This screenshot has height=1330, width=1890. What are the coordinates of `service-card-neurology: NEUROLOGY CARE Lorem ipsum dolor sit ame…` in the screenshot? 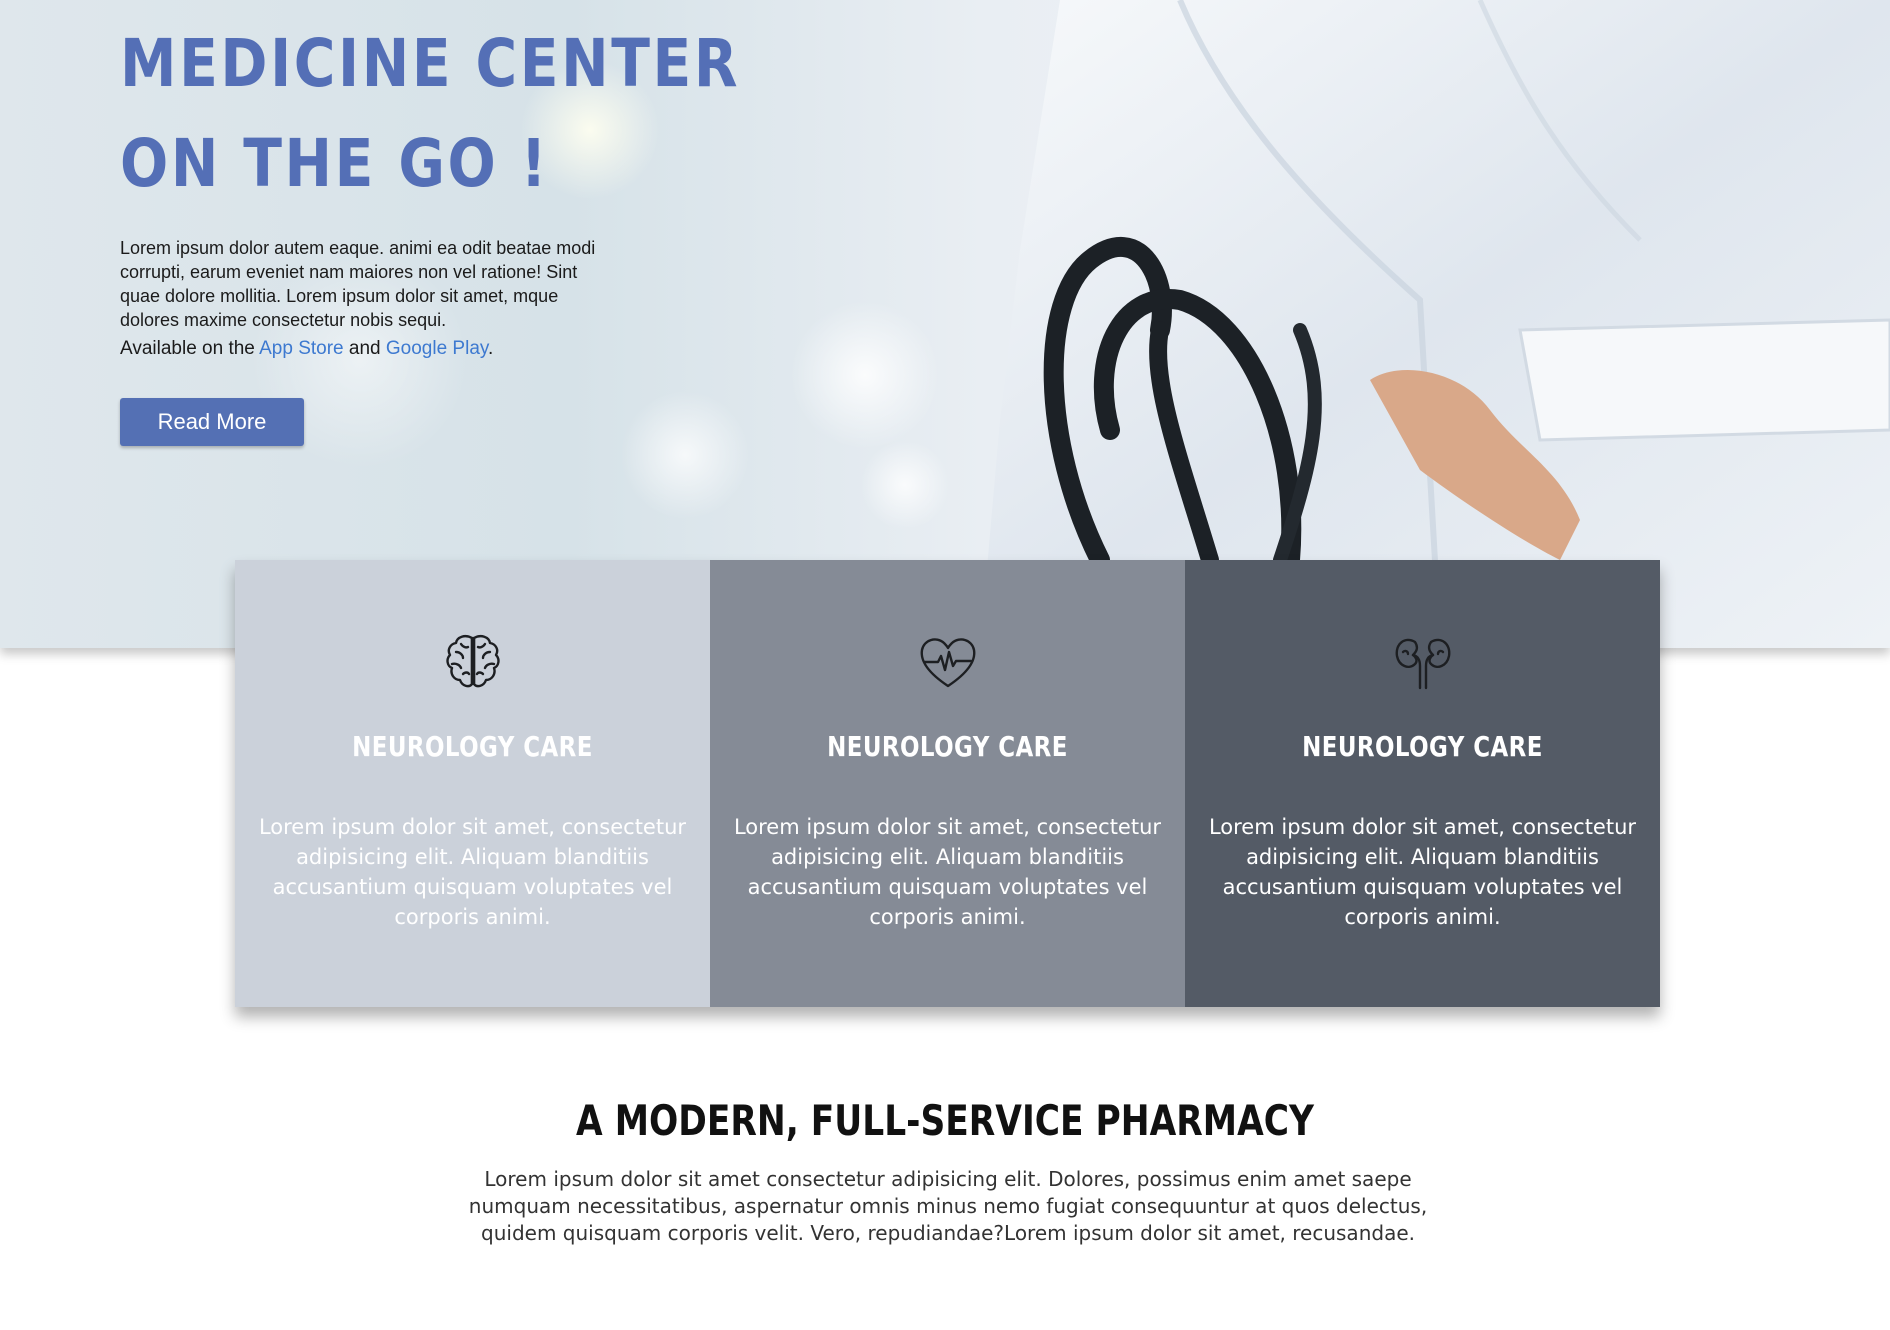 It's located at (472, 783).